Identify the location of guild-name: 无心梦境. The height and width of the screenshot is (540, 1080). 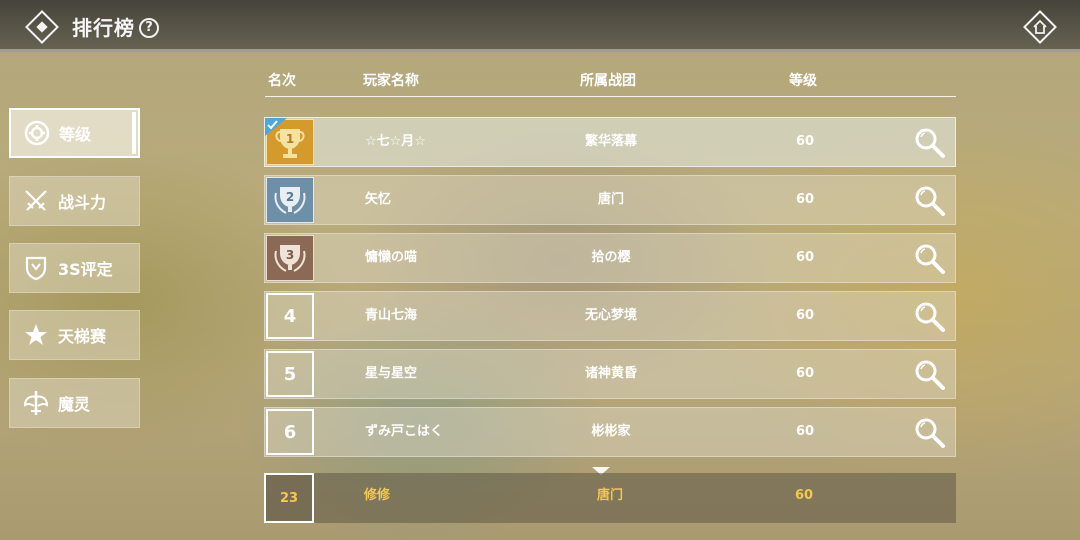
(610, 315).